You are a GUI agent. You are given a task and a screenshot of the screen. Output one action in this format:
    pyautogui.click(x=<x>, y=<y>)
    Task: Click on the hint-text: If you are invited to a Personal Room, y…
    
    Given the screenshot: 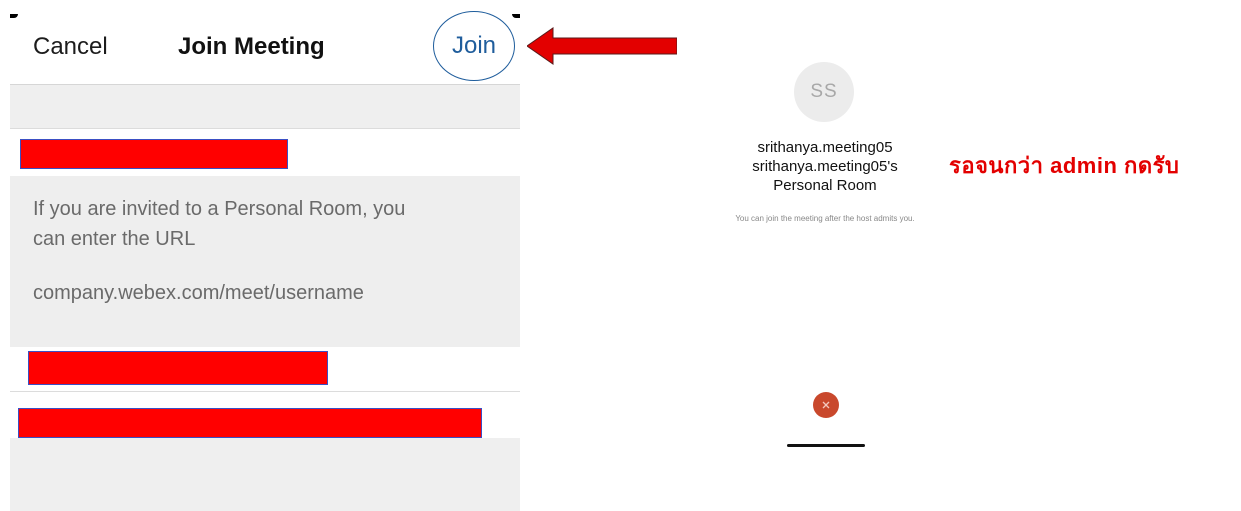 What is the action you would take?
    pyautogui.click(x=219, y=224)
    